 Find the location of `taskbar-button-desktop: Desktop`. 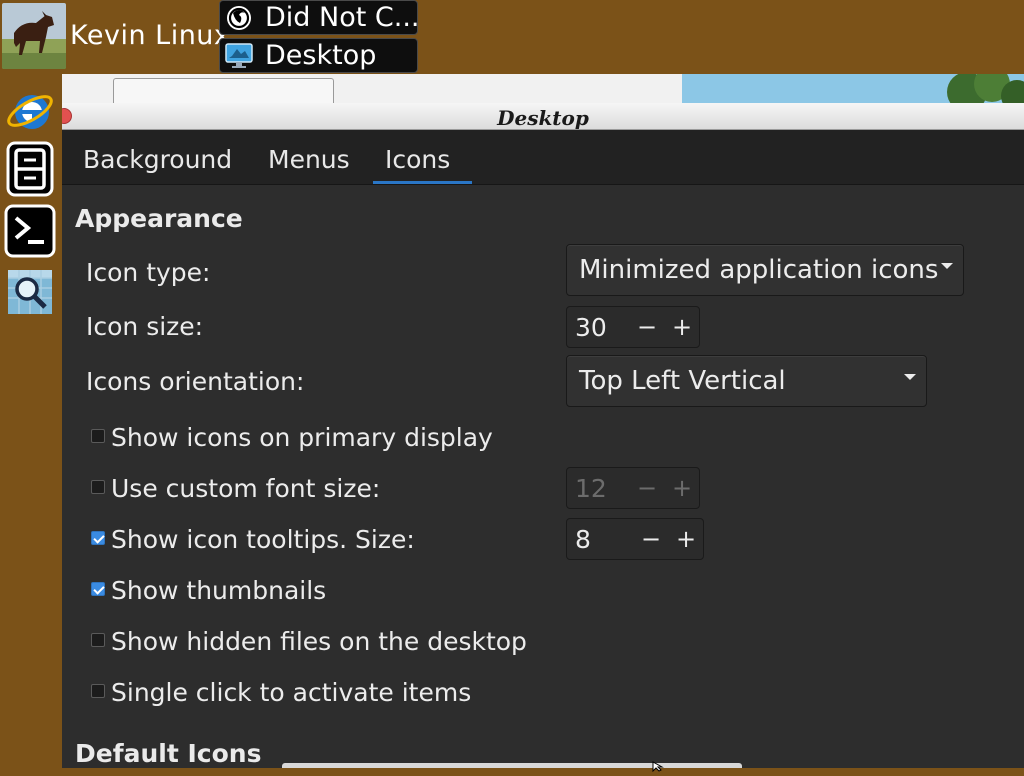

taskbar-button-desktop: Desktop is located at coordinates (318, 55).